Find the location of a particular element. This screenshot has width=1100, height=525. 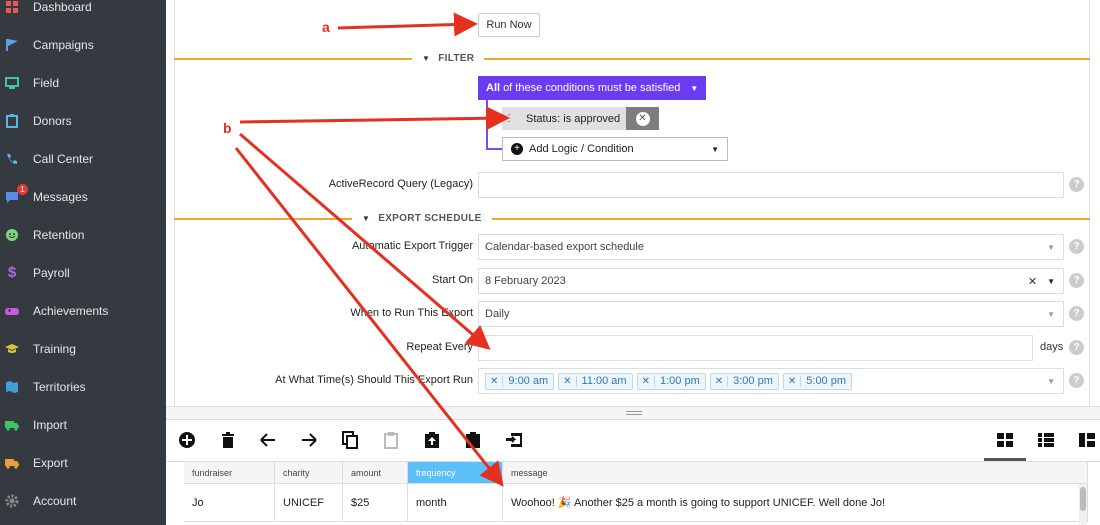

sidebar-item-field: Field is located at coordinates (83, 83).